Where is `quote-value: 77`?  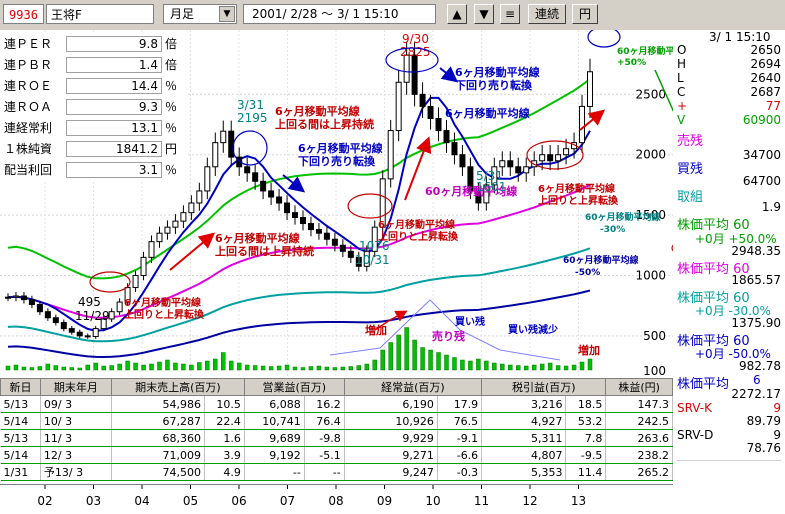 quote-value: 77 is located at coordinates (773, 106).